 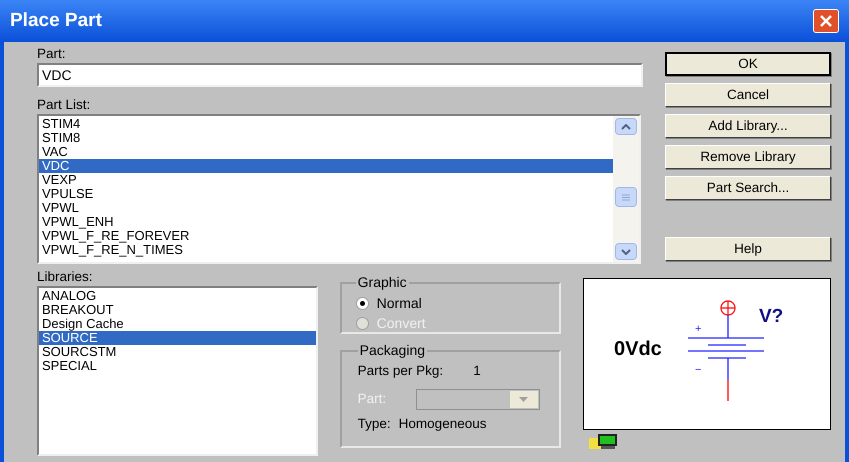 I want to click on list-item: VPULSE, so click(x=326, y=194).